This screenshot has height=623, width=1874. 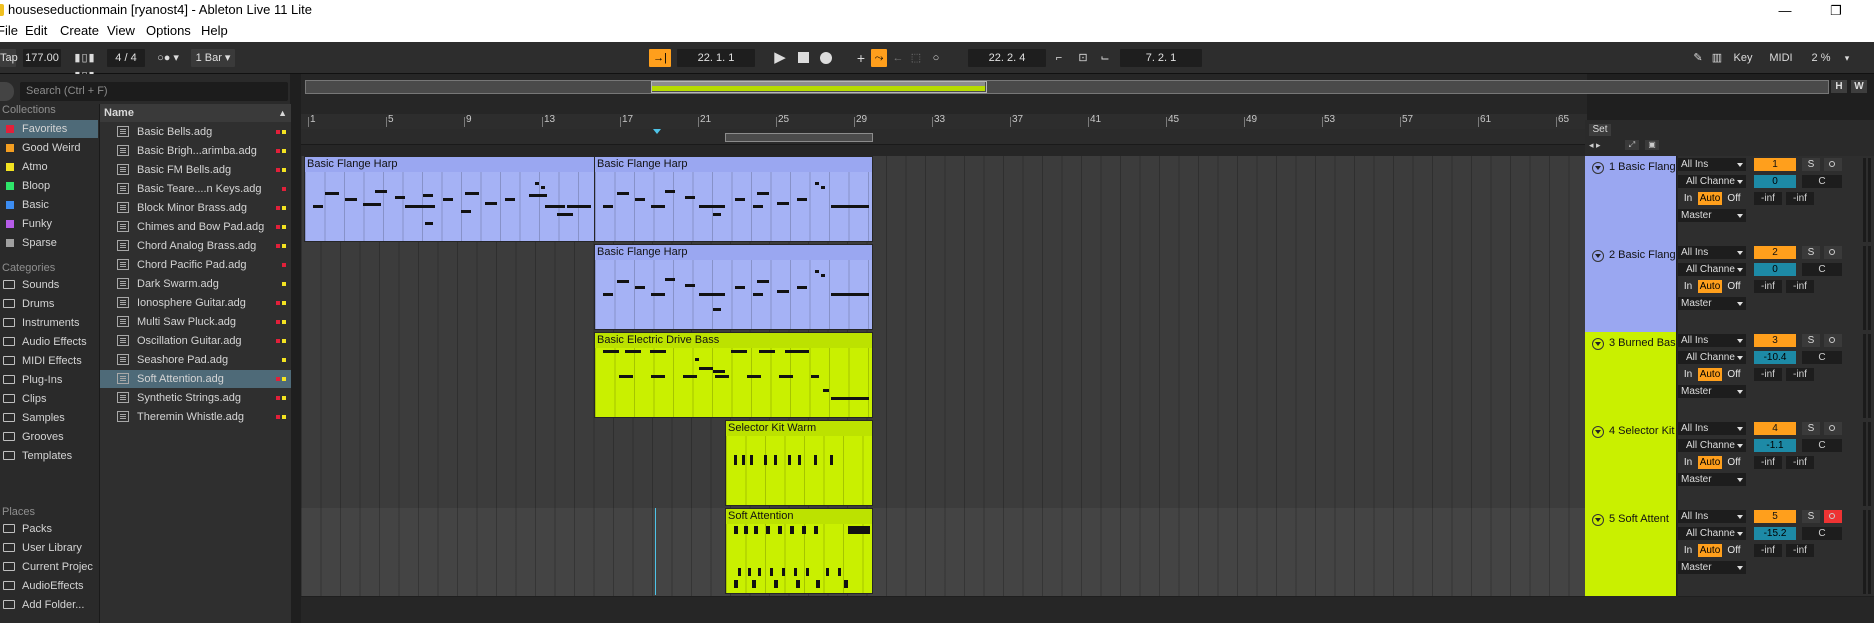 I want to click on file-item: Oscillation Guitar.adg, so click(x=195, y=341).